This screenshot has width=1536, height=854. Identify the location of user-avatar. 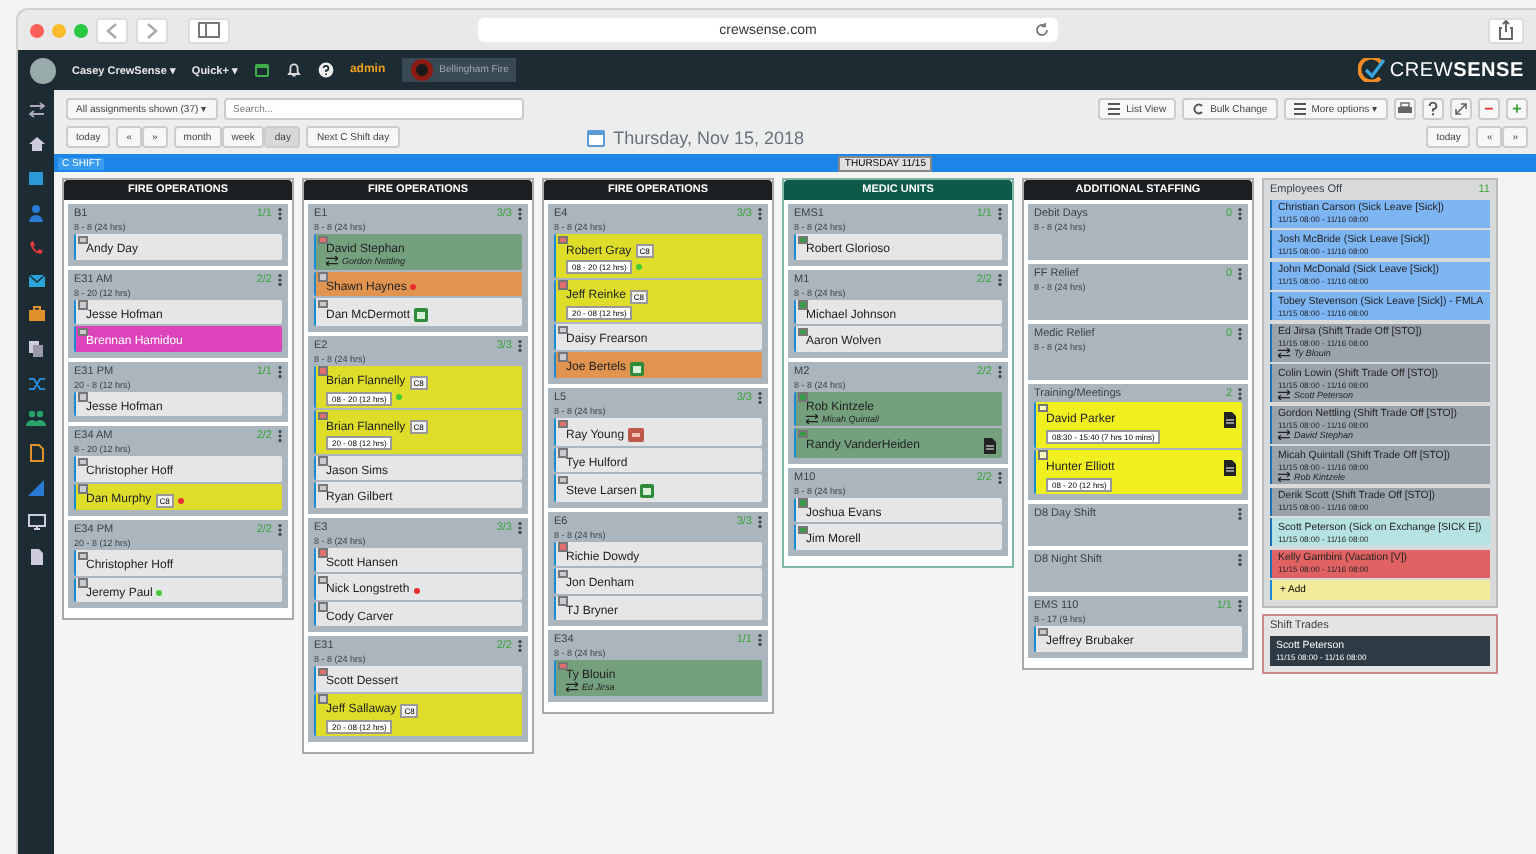
(43, 70).